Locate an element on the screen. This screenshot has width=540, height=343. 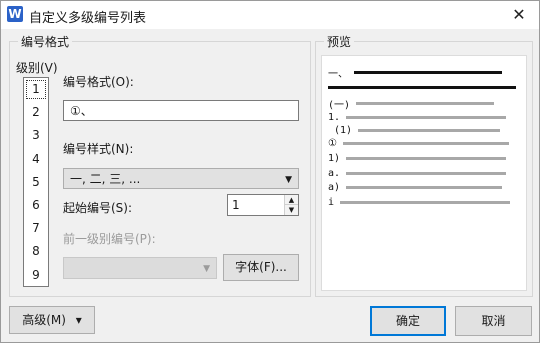
ok-button: 确定 is located at coordinates (408, 321).